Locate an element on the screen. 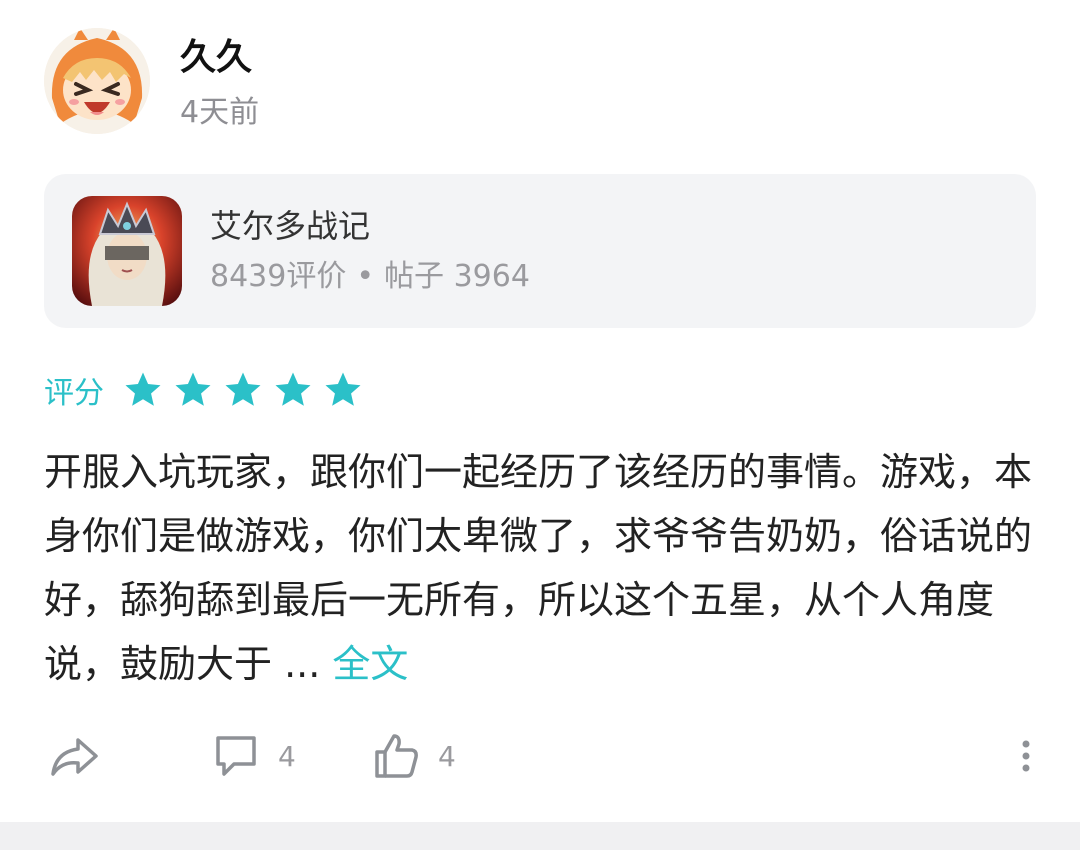 This screenshot has height=850, width=1080. more-options-button is located at coordinates (1026, 756).